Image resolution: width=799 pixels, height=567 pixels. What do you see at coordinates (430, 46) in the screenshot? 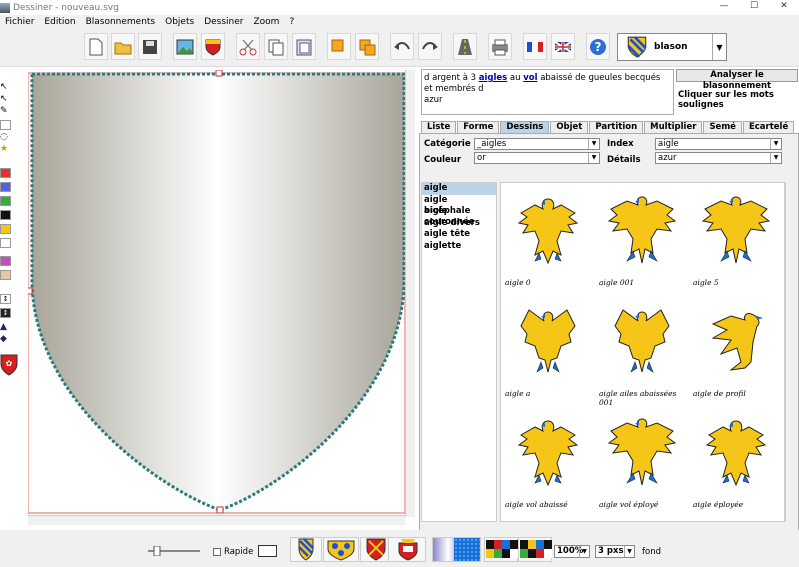
I see `redo-button` at bounding box center [430, 46].